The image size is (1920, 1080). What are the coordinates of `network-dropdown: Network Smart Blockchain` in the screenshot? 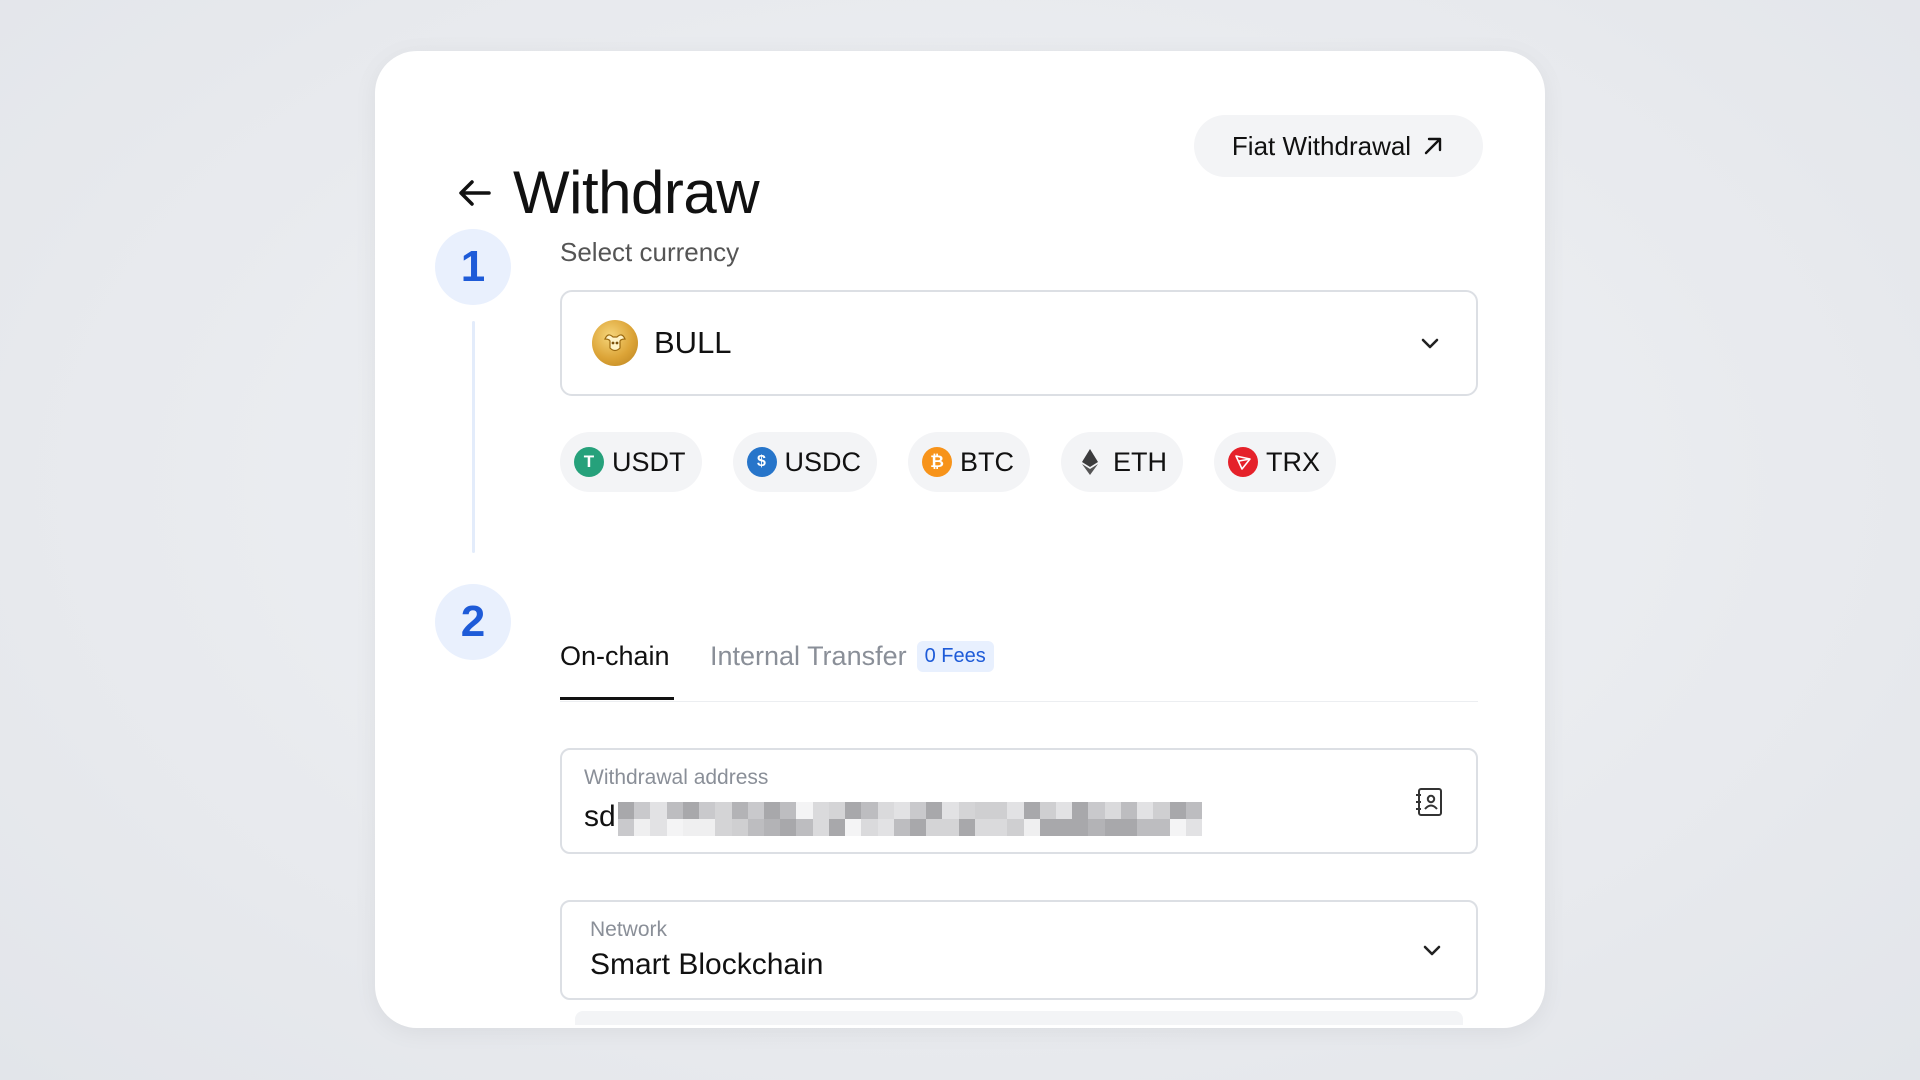 It's located at (1019, 950).